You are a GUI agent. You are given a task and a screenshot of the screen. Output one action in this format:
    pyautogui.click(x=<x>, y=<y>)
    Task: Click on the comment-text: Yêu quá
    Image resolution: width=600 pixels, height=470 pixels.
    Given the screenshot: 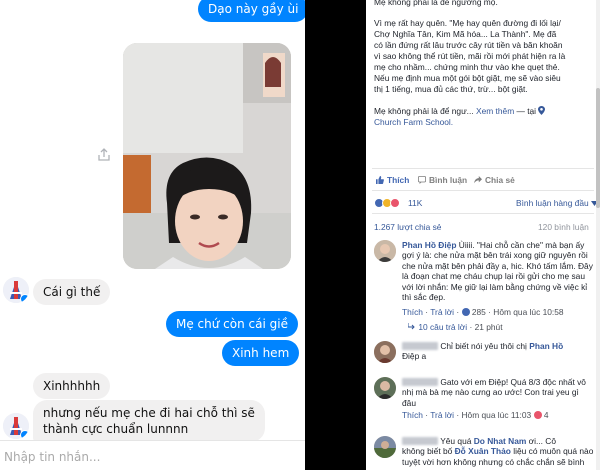 What is the action you would take?
    pyautogui.click(x=456, y=441)
    